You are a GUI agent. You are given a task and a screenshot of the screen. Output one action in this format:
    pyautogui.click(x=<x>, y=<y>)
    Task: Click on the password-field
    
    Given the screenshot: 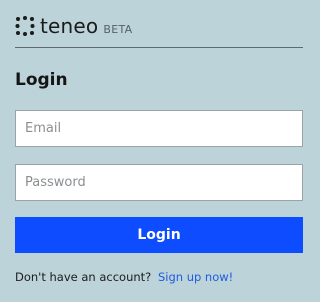 What is the action you would take?
    pyautogui.click(x=159, y=182)
    